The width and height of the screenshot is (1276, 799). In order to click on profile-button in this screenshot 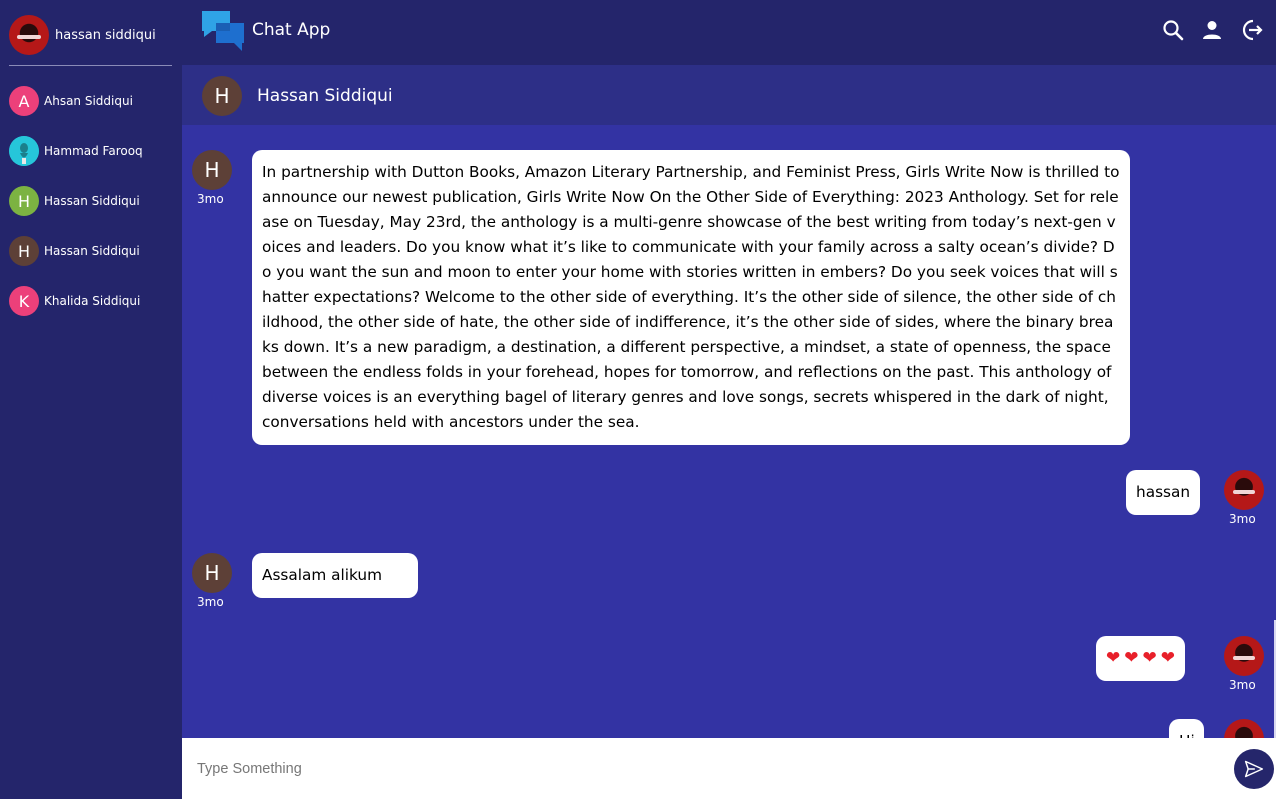, I will do `click(1212, 30)`.